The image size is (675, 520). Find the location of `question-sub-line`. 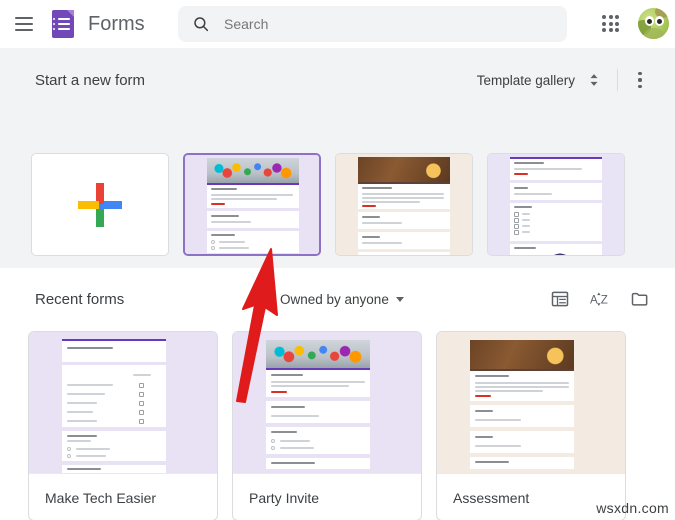

question-sub-line is located at coordinates (79, 441).